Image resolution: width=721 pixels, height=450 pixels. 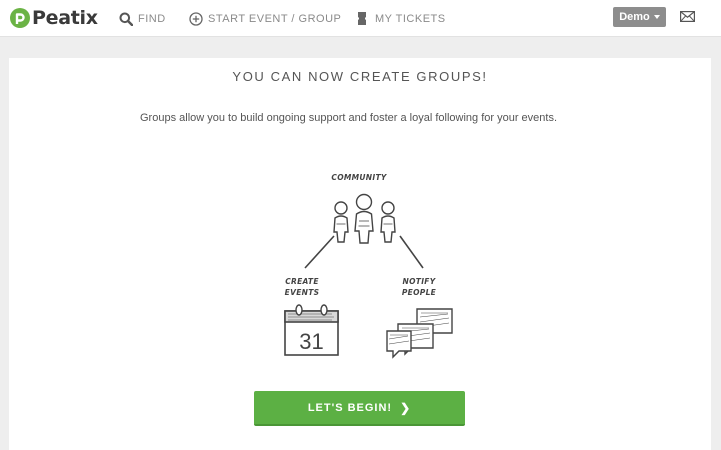 I want to click on peatix-logo: Peatix, so click(x=53, y=18).